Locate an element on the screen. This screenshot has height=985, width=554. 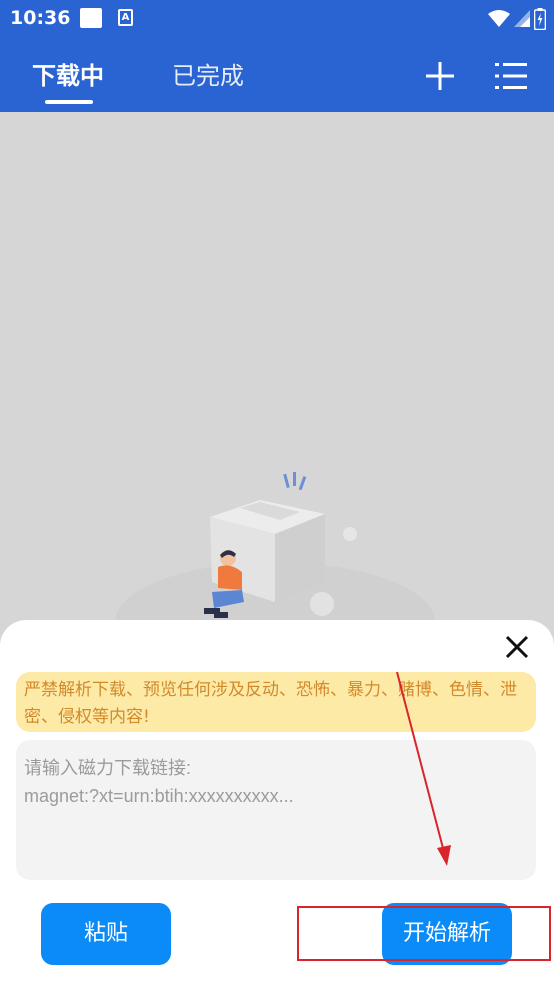
battery-icon is located at coordinates (540, 19).